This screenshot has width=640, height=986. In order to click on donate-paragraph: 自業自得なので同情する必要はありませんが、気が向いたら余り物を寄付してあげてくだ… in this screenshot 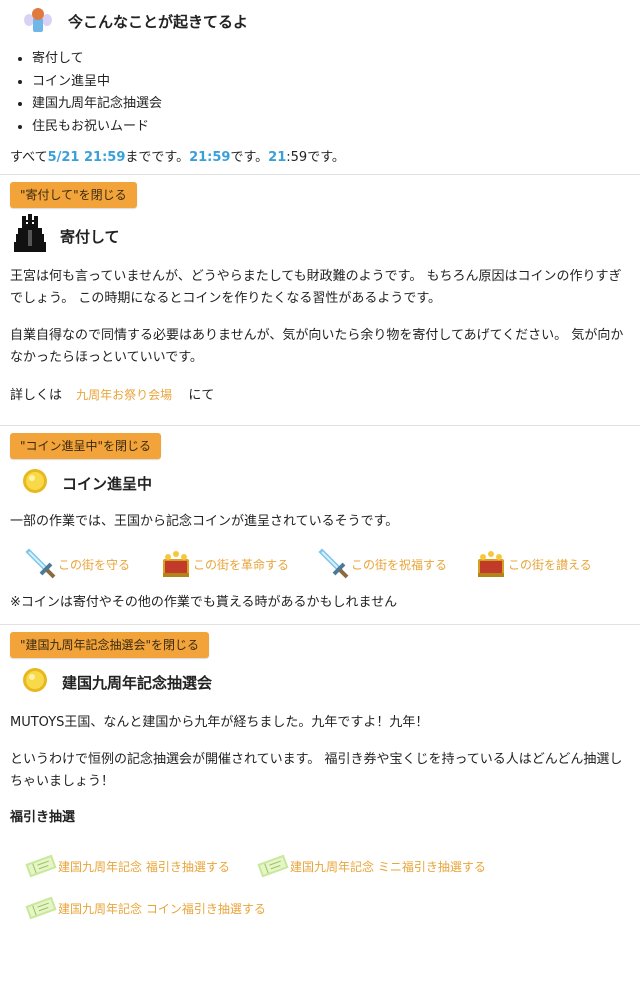, I will do `click(317, 346)`.